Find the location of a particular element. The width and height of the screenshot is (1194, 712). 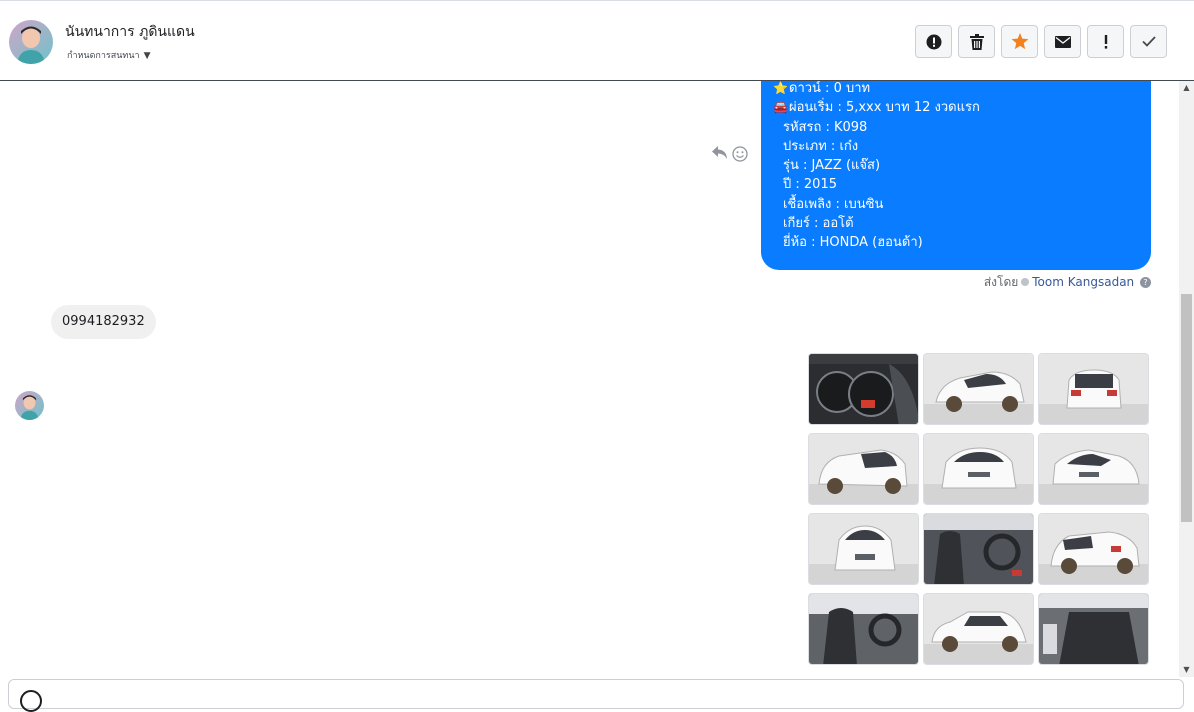

photo-interior-front-seats is located at coordinates (978, 549).